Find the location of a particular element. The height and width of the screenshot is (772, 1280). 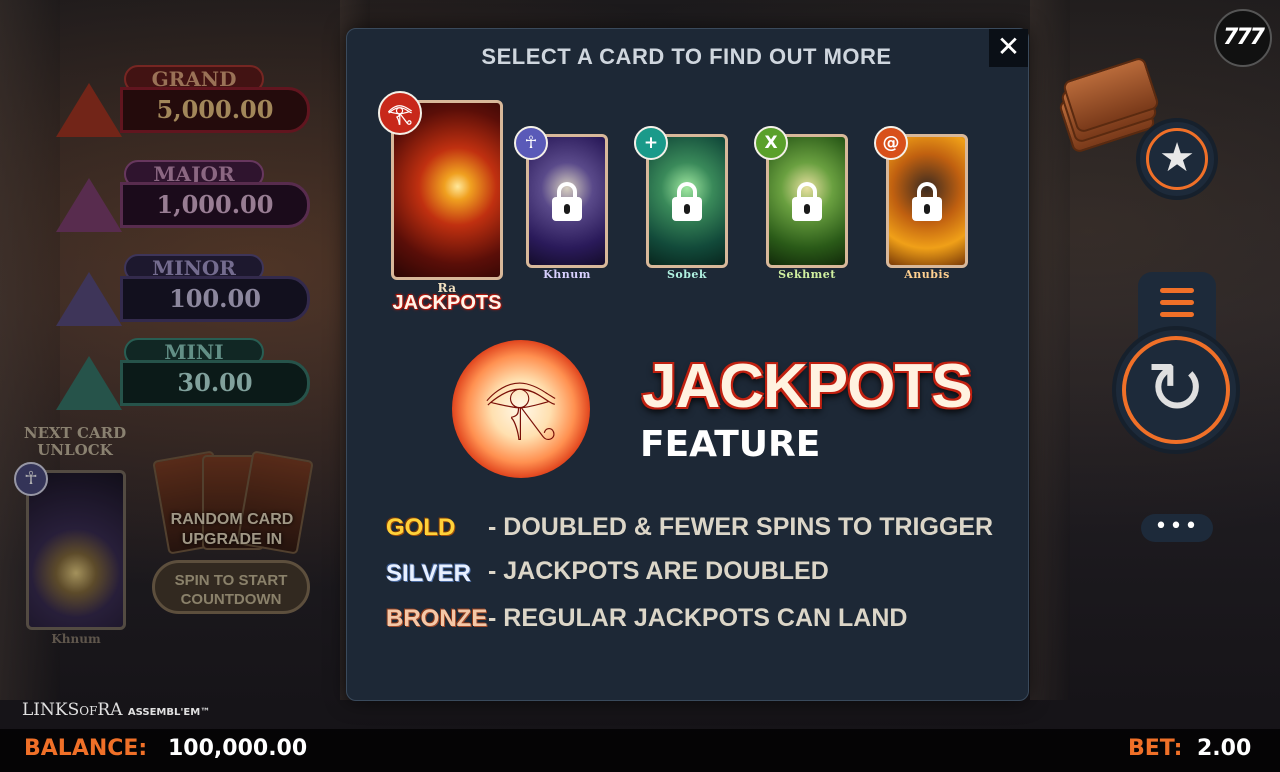

card-name-sekhmet: Sekhmet is located at coordinates (807, 274).